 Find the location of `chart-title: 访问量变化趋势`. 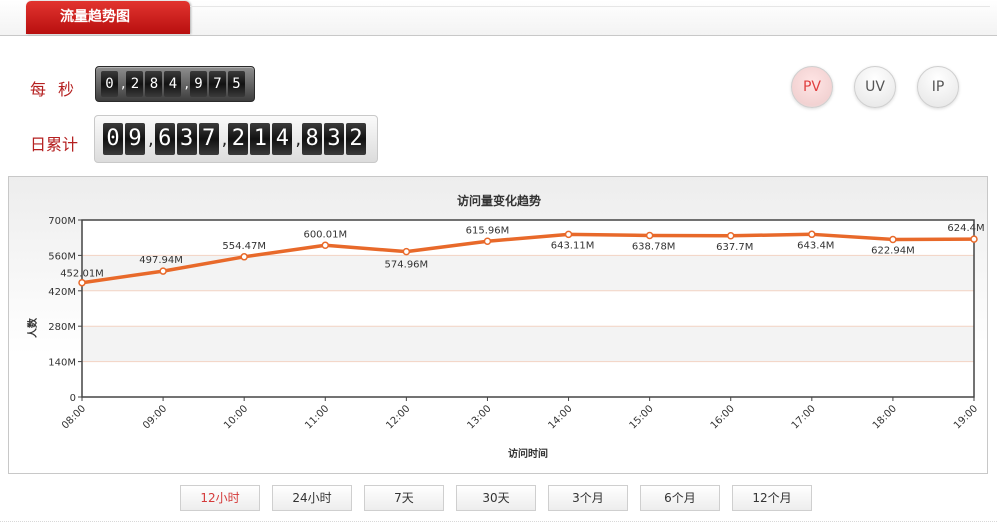

chart-title: 访问量变化趋势 is located at coordinates (499, 200).